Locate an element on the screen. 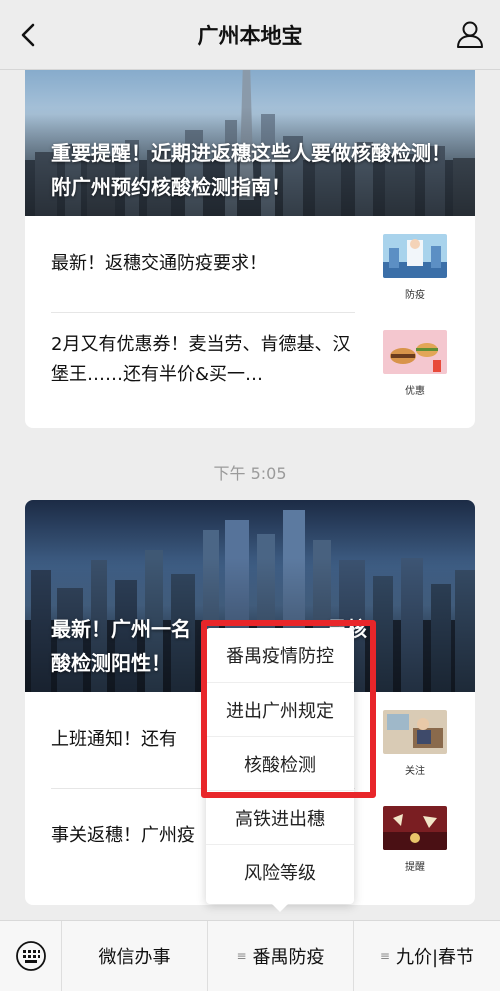  back-arrow-icon is located at coordinates (29, 35).